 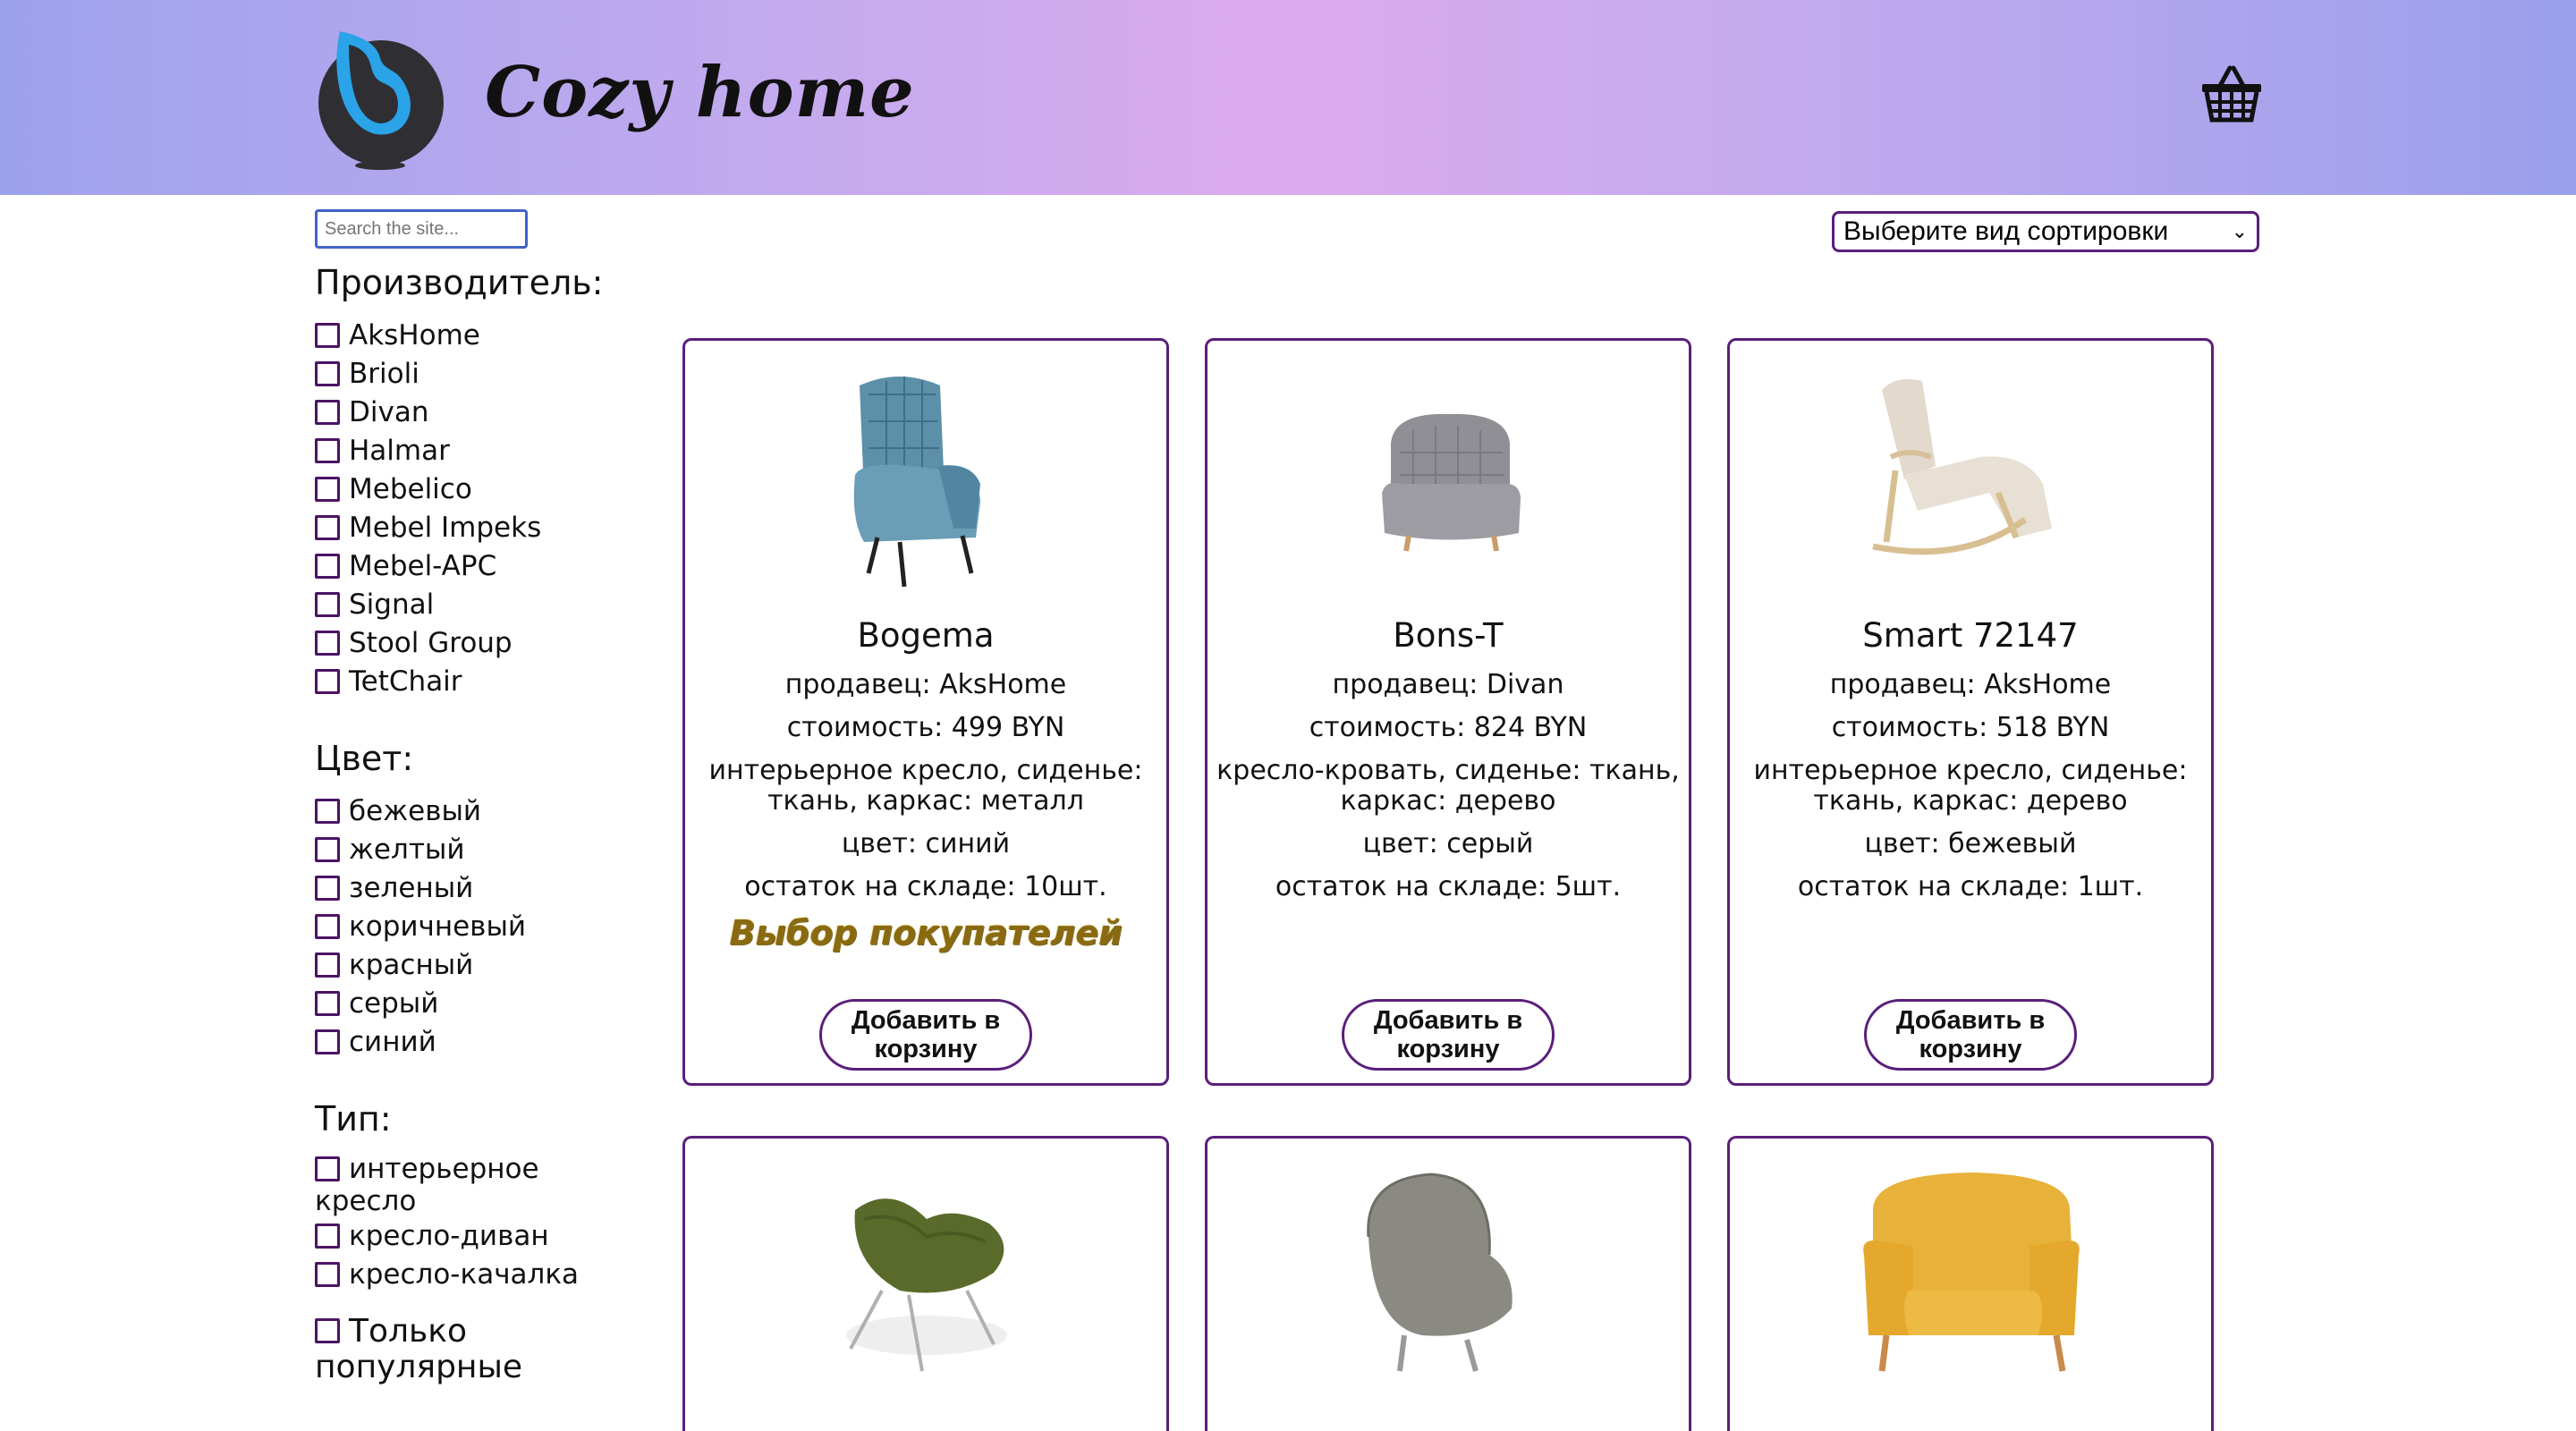 I want to click on site-header: Cozy home, so click(x=1288, y=98).